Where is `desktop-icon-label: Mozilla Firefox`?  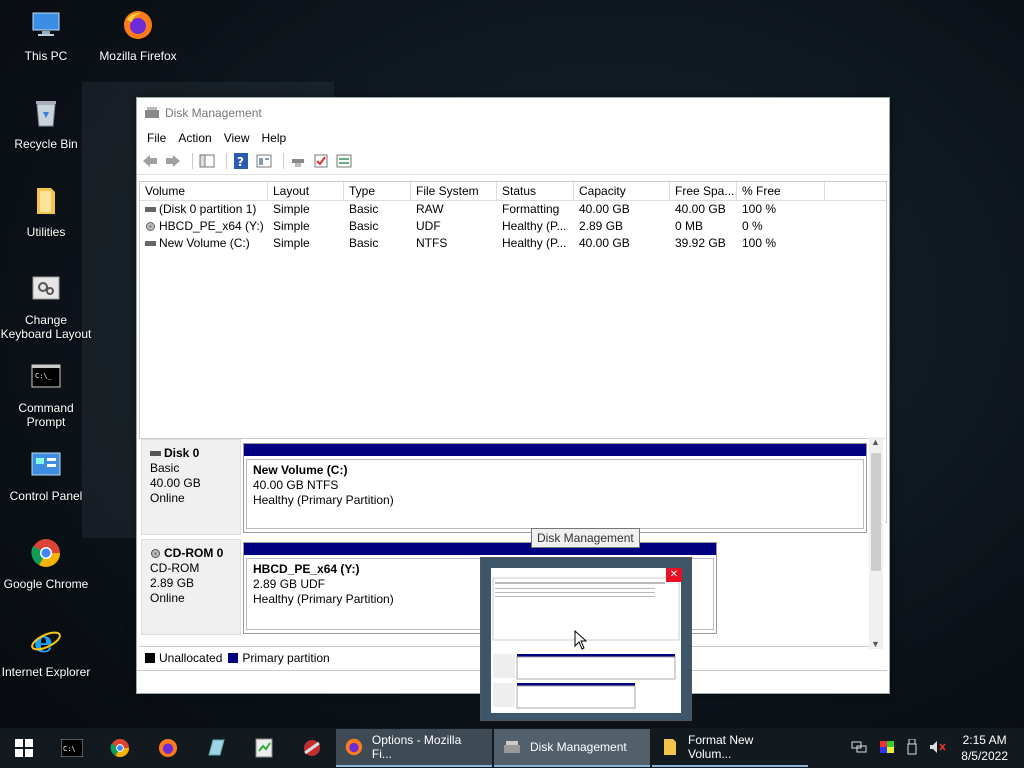
desktop-icon-label: Mozilla Firefox is located at coordinates (138, 56).